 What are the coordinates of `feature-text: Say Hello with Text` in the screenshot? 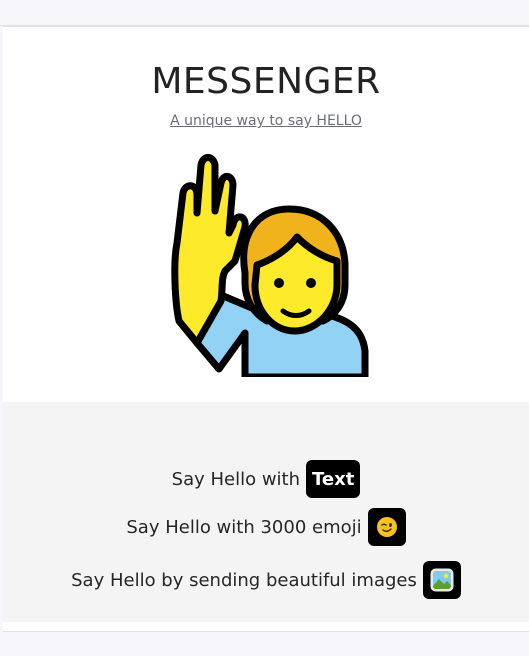 It's located at (266, 479).